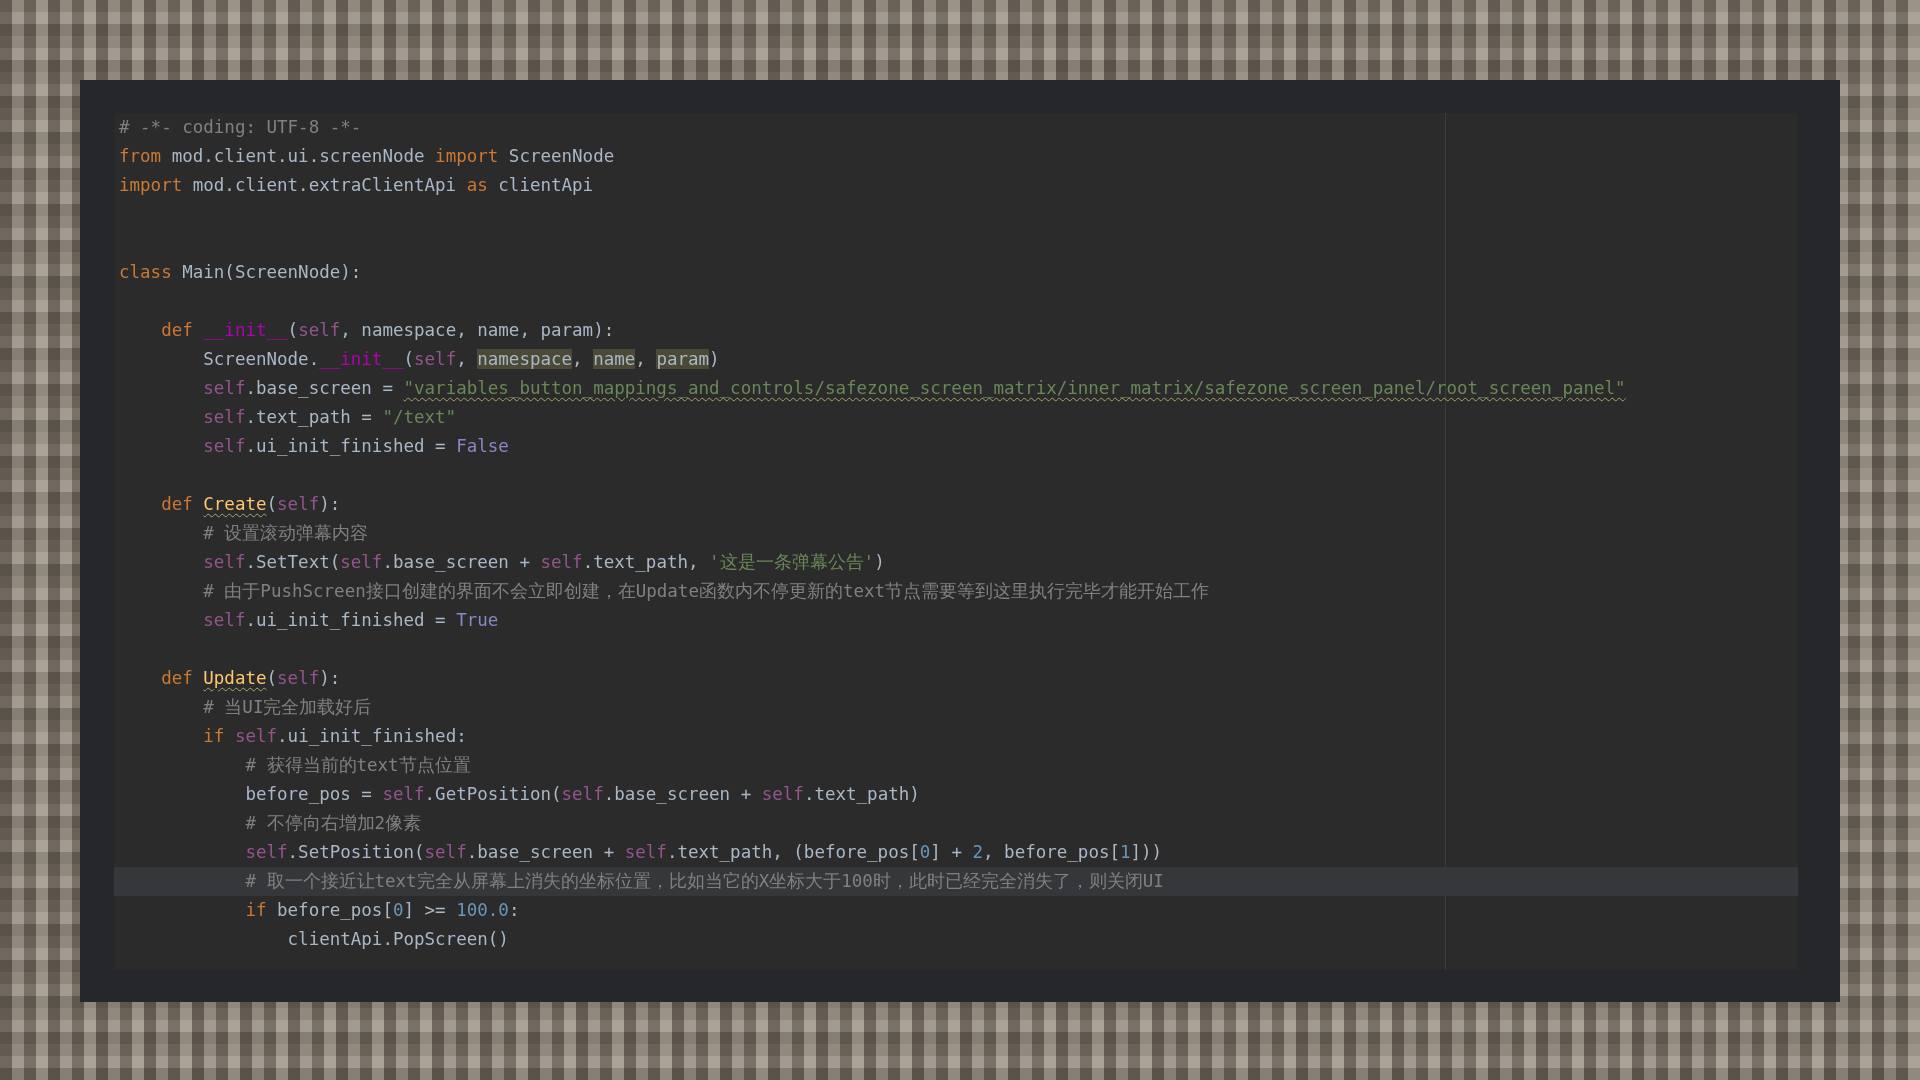 This screenshot has width=1920, height=1080. I want to click on code-line: def __init__(self, namespace, name, param):, so click(388, 330).